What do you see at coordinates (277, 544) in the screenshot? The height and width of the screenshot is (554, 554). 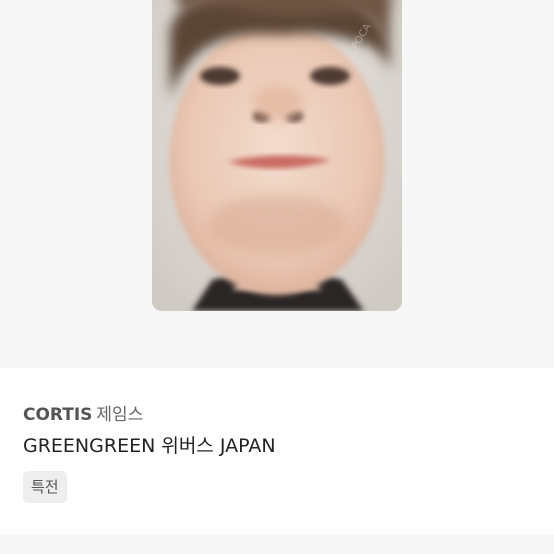 I see `bottom-divider` at bounding box center [277, 544].